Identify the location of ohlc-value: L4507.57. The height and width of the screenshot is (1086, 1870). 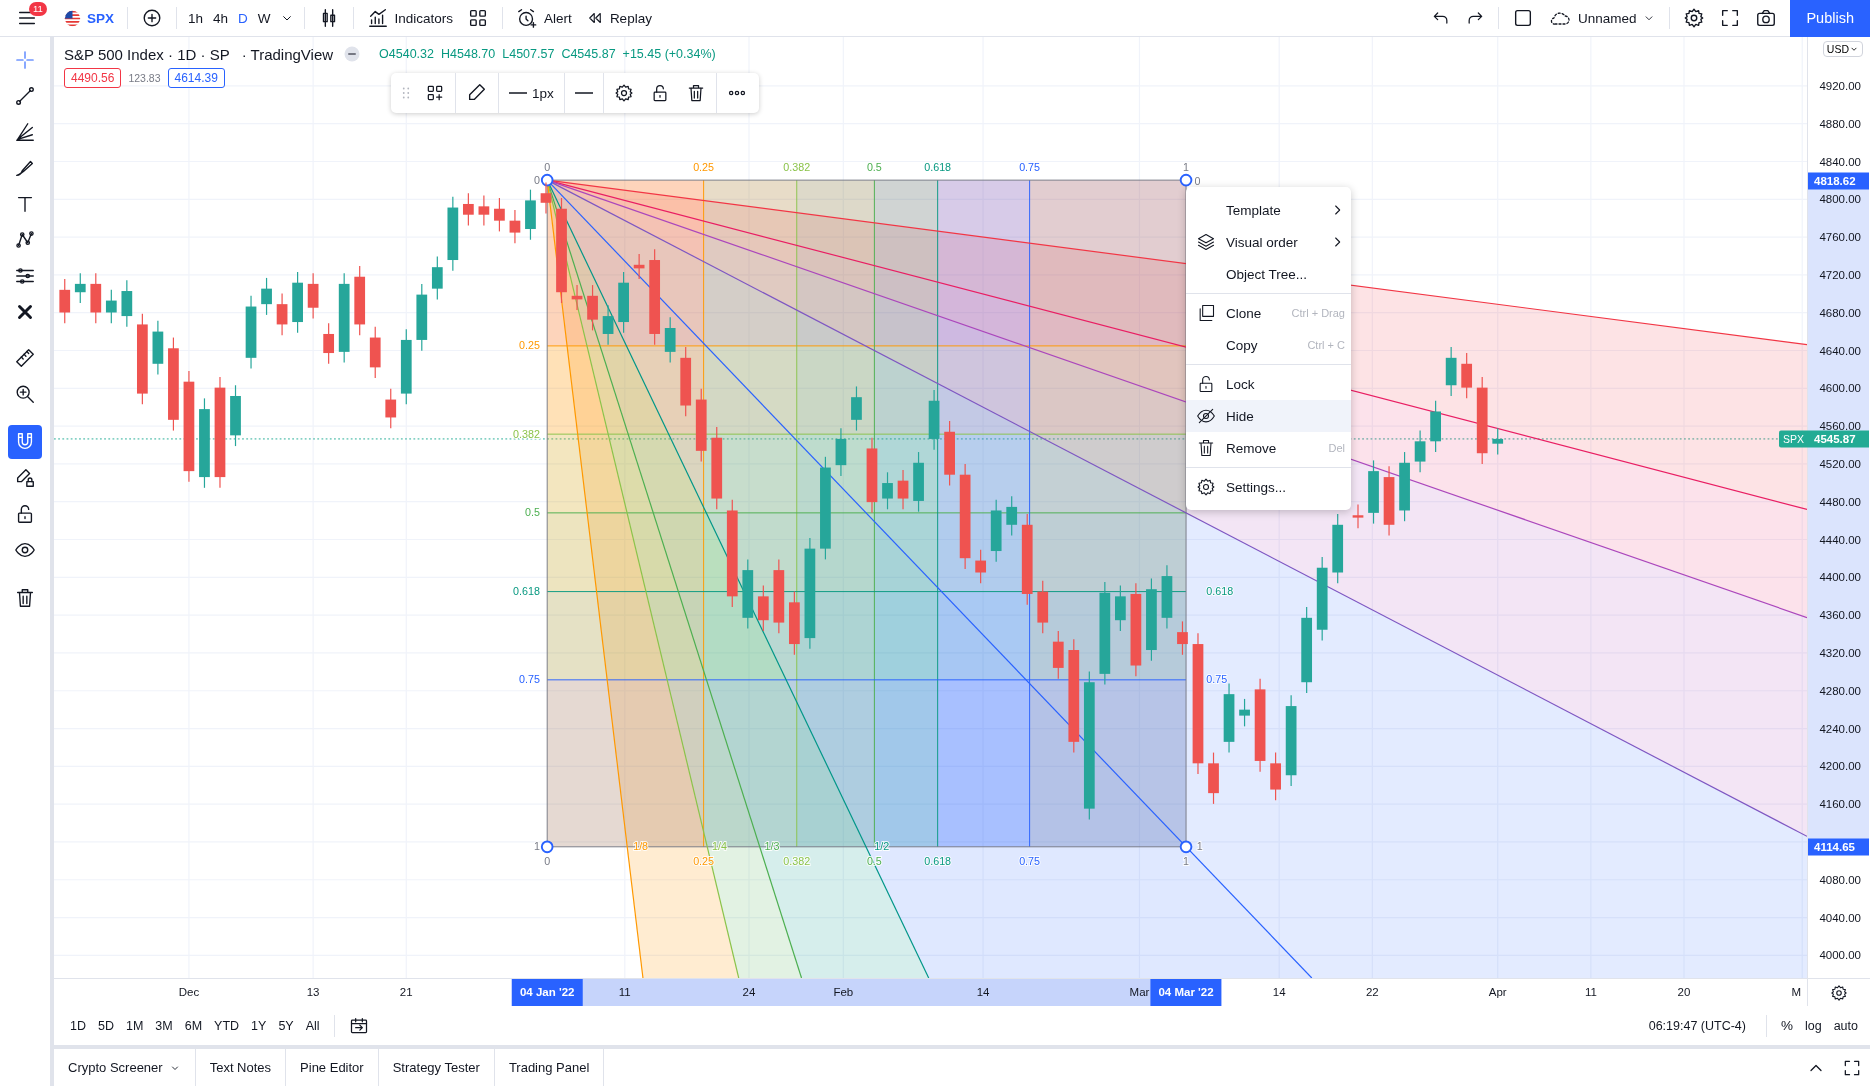
(528, 54).